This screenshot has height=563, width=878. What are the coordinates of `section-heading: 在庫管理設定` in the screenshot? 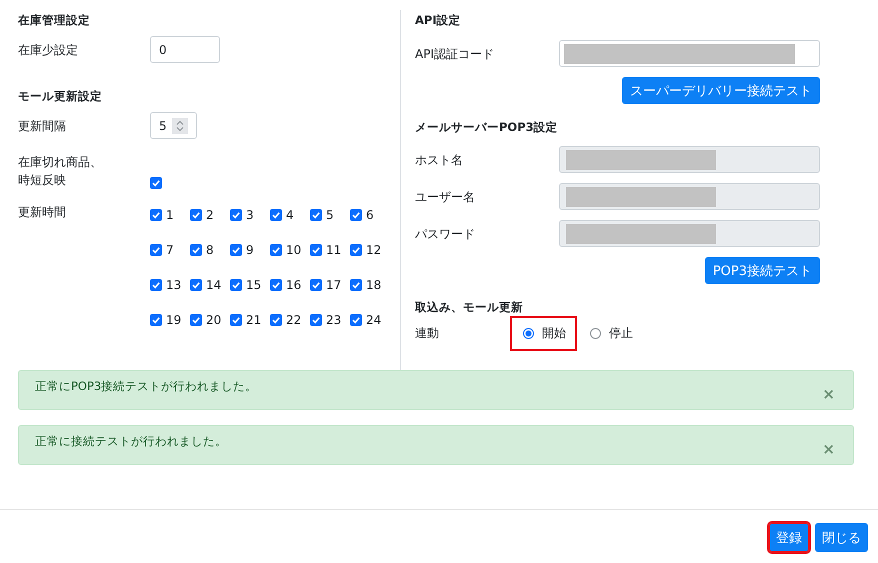 It's located at (54, 20).